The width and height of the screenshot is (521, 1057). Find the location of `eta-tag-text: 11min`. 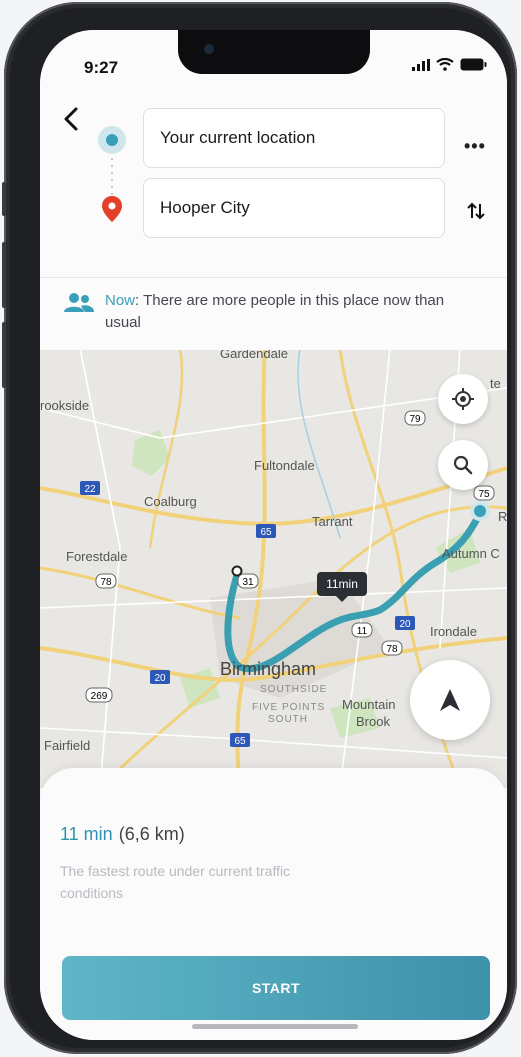

eta-tag-text: 11min is located at coordinates (342, 584).